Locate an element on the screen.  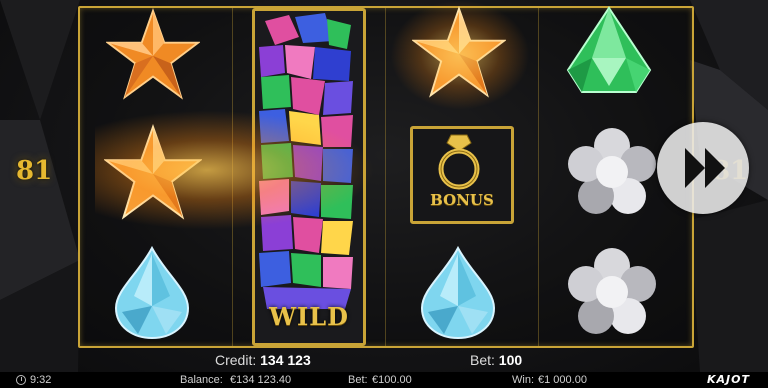
brand-logo: KAJOT is located at coordinates (728, 379).